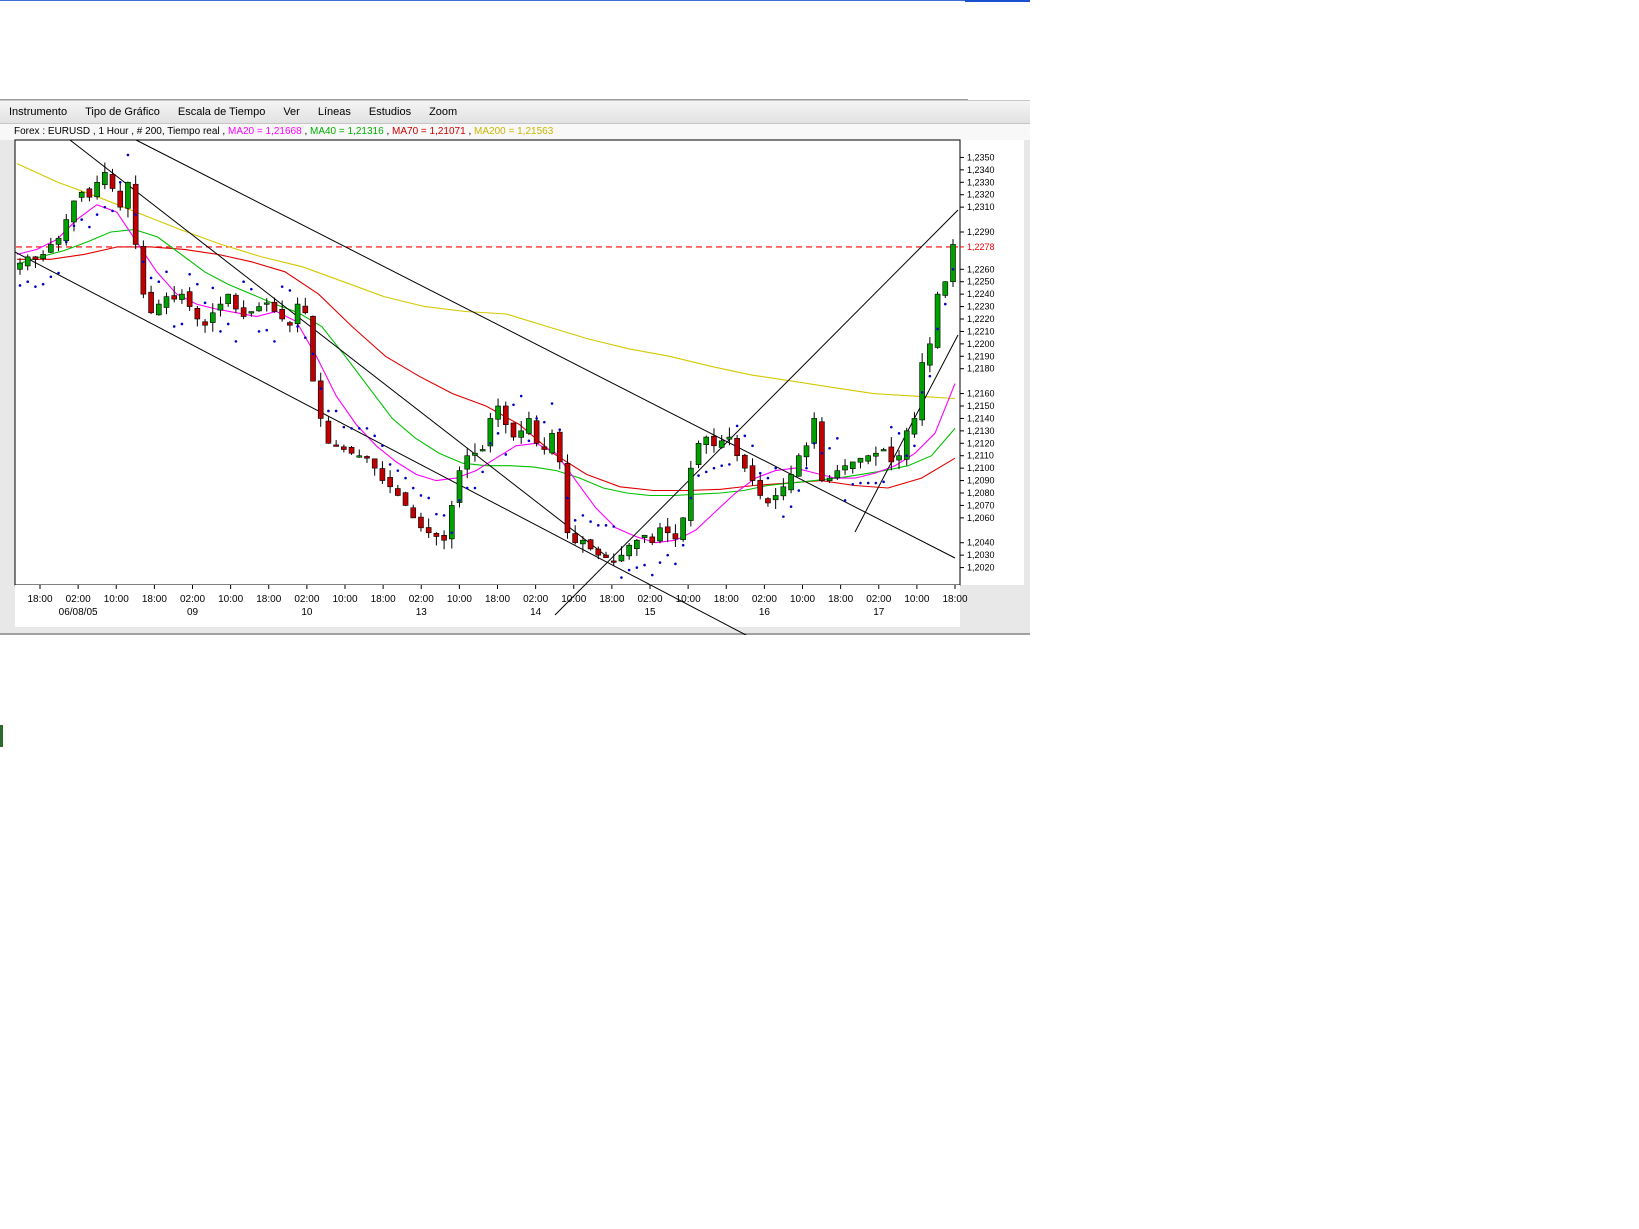 This screenshot has width=1639, height=1229. I want to click on y-tick-label: 1,2330, so click(981, 182).